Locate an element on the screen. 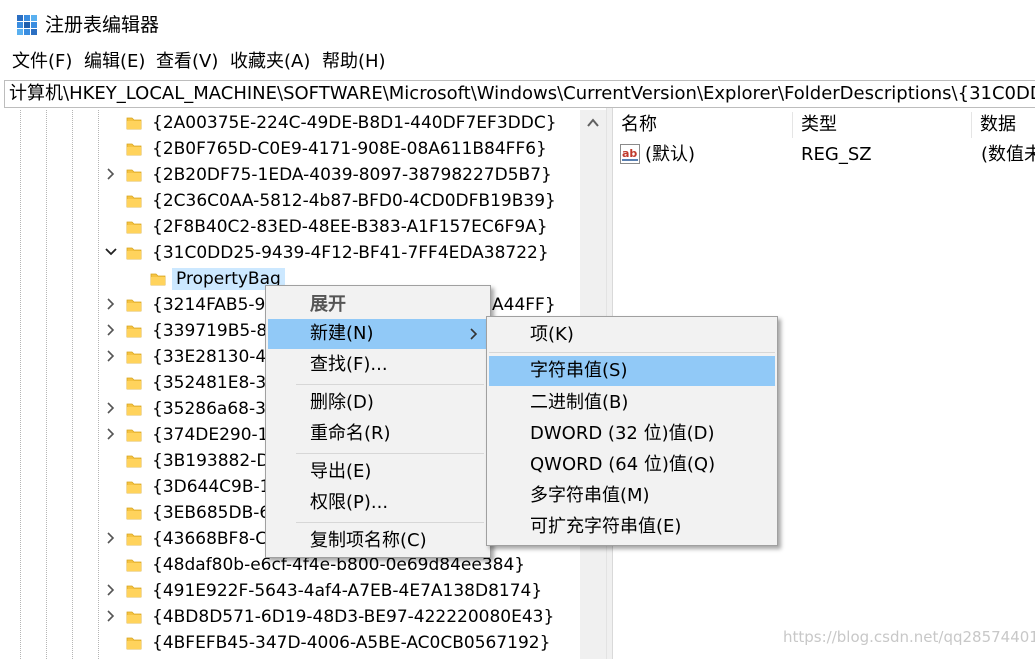 The height and width of the screenshot is (659, 1035). tree-node-label: {3D644C9B-1 is located at coordinates (211, 487).